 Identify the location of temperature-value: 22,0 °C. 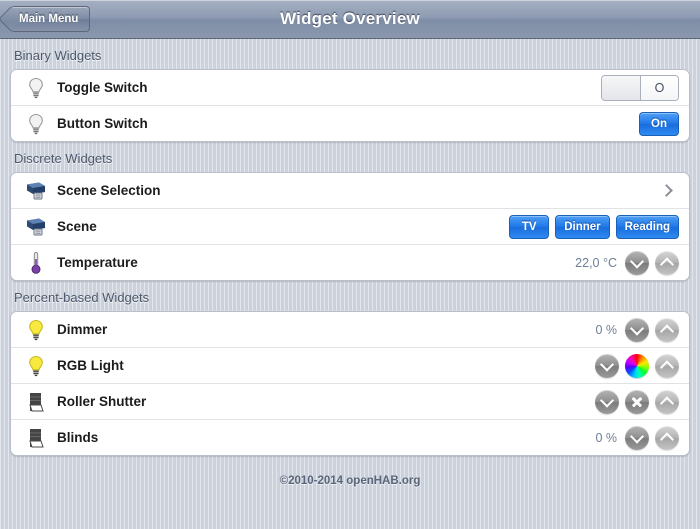
(596, 262).